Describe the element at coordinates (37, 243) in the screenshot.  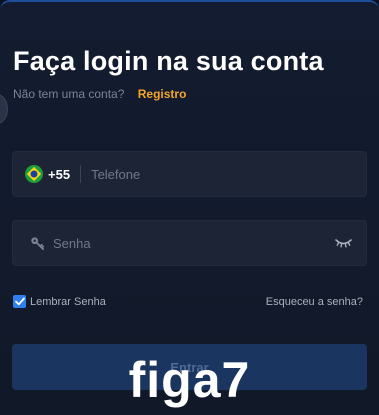
I see `key-icon` at that location.